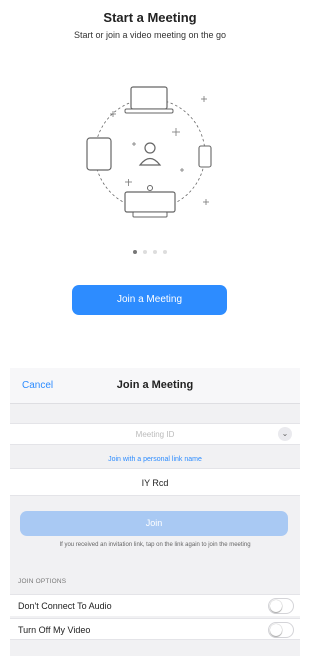 Image resolution: width=320 pixels, height=656 pixels. Describe the element at coordinates (65, 606) in the screenshot. I see `option-label: Don't Connect To Audio` at that location.